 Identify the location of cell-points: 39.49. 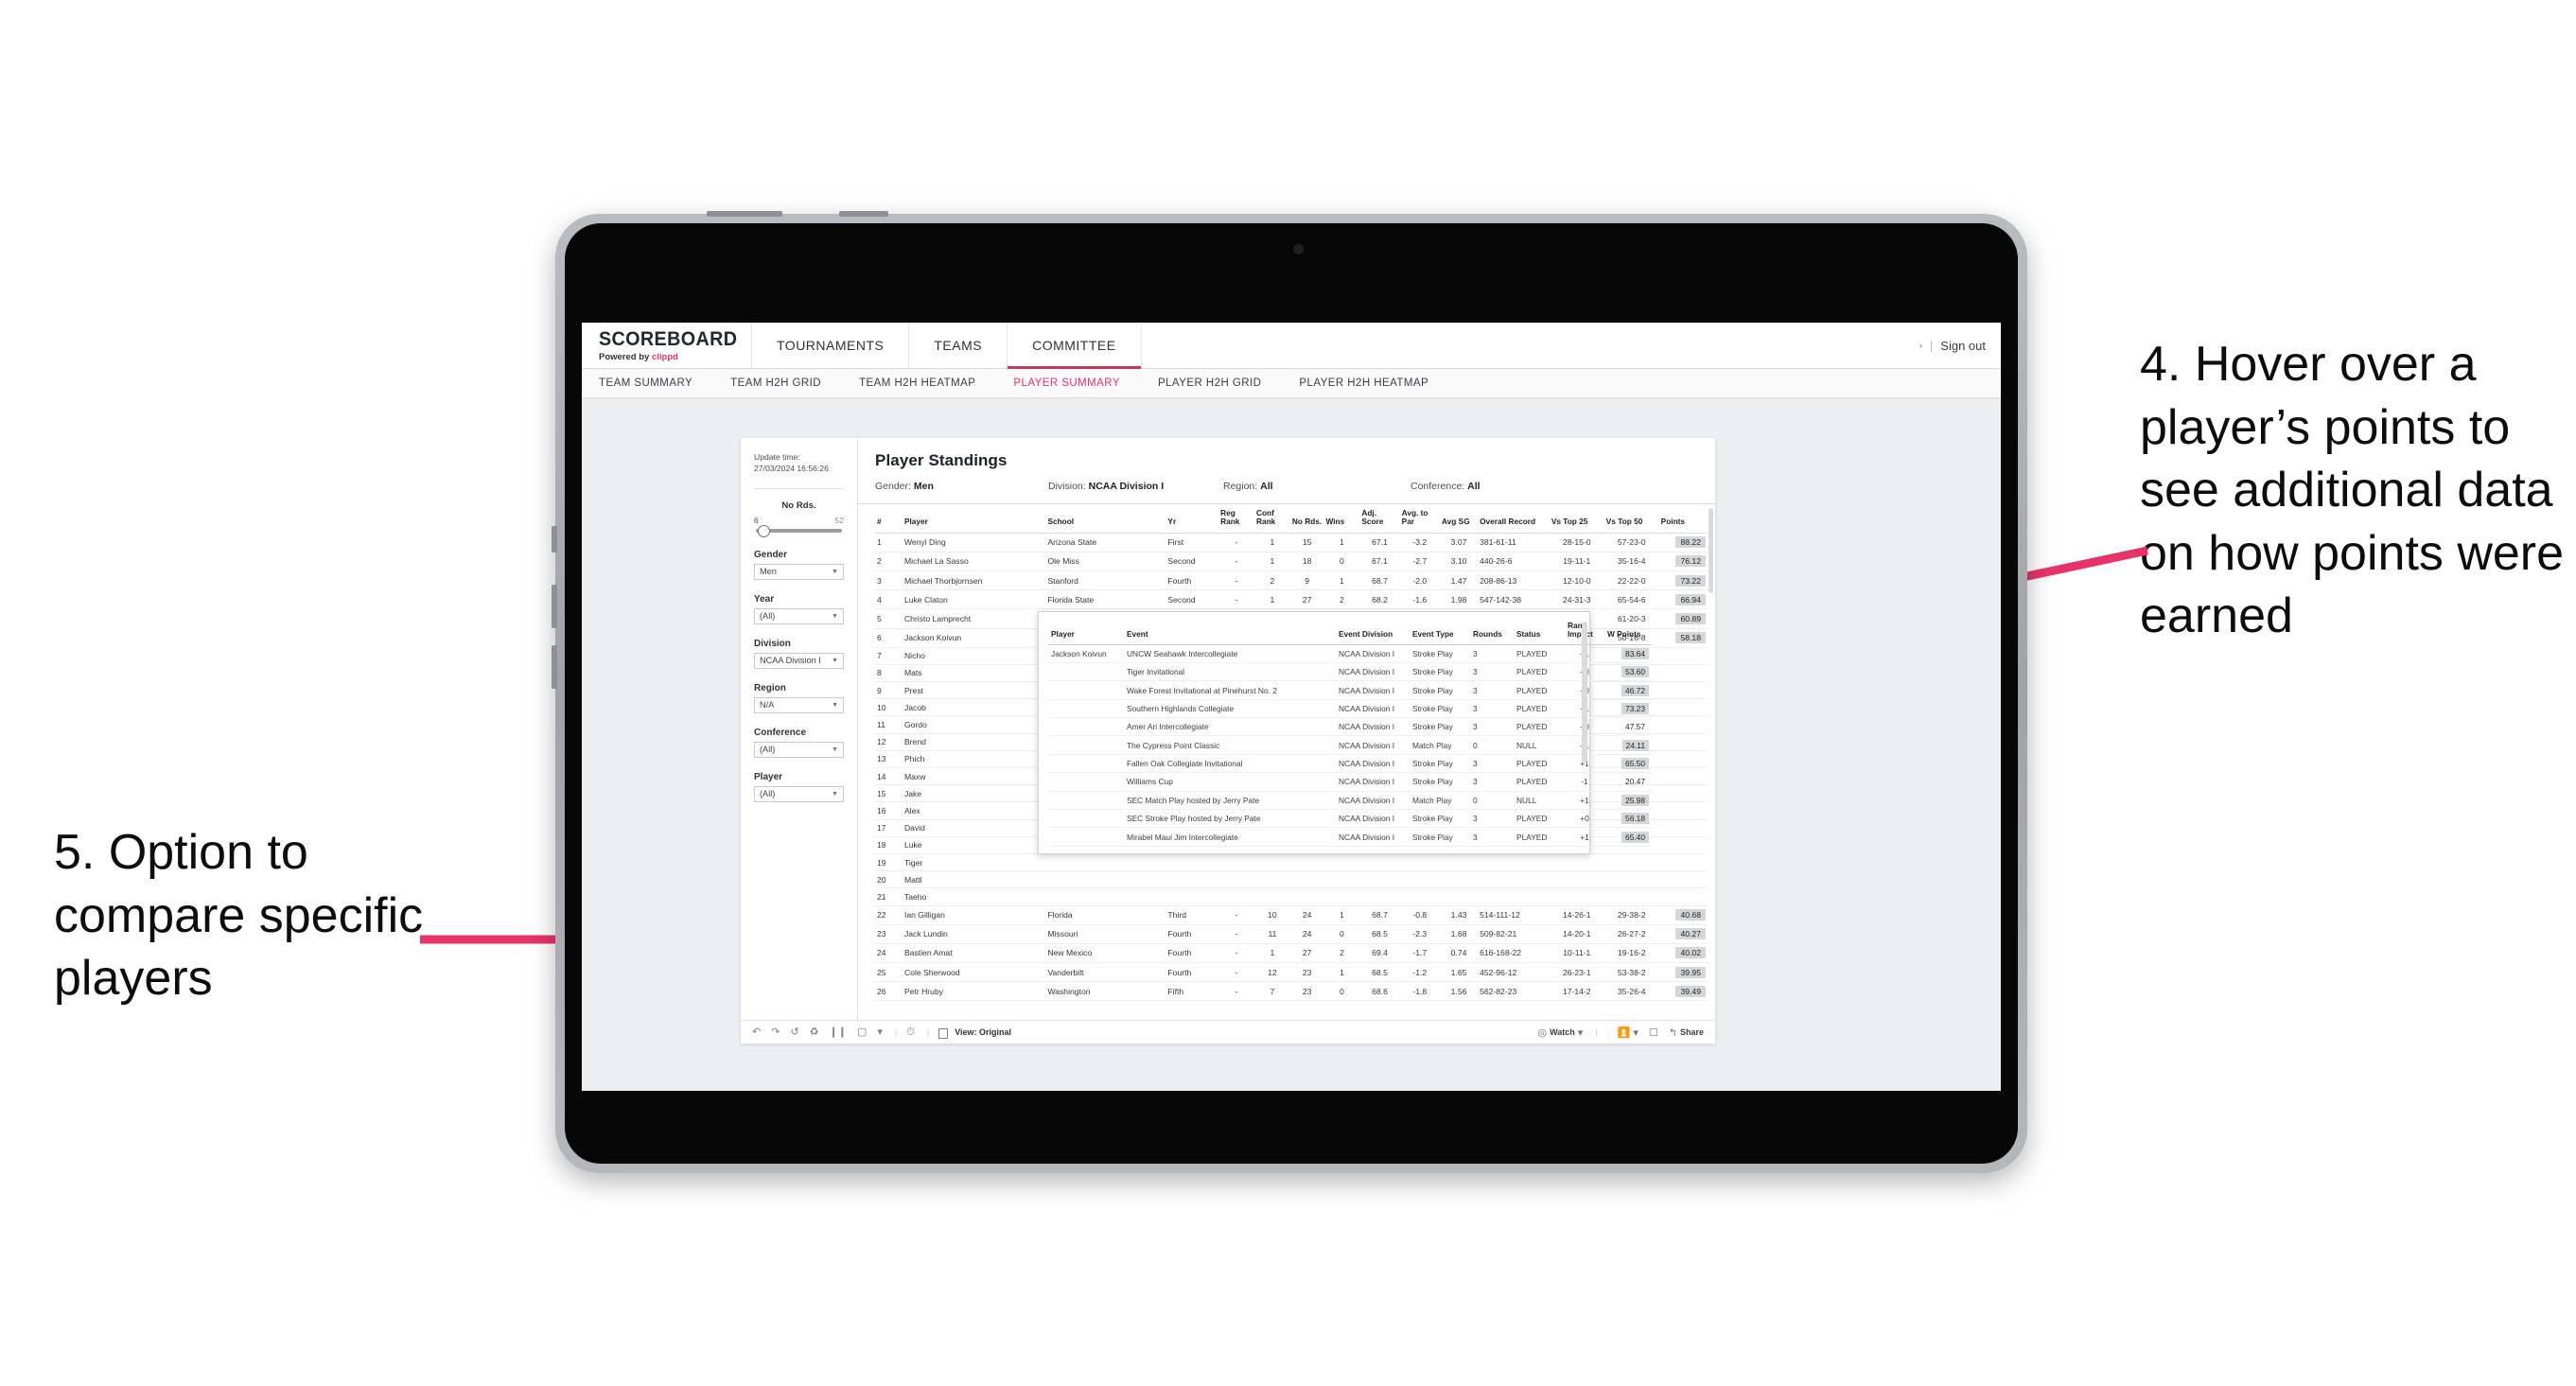
(1683, 991).